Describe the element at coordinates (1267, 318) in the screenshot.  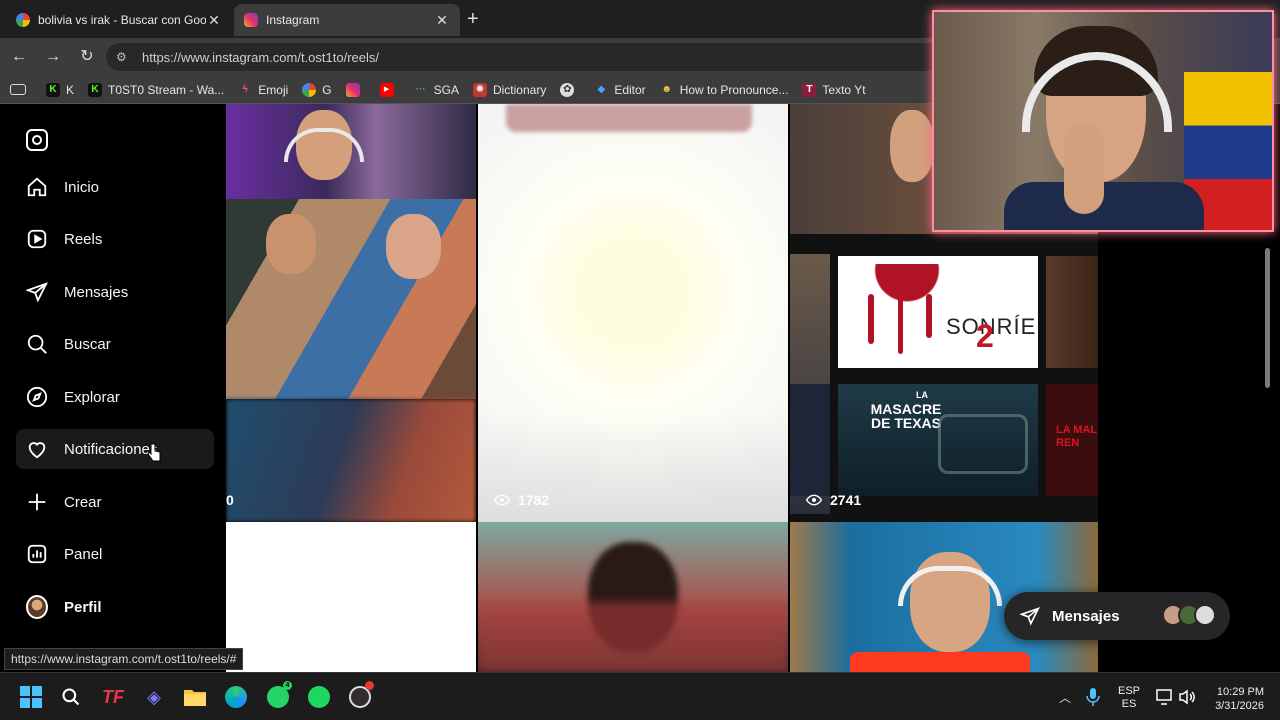
I see `scrollbar-thumb` at that location.